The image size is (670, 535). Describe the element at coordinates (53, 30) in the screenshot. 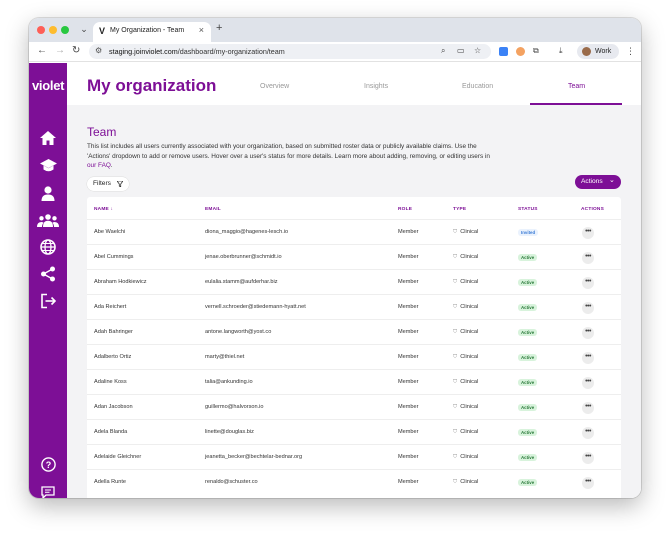

I see `minimize-window-button` at that location.